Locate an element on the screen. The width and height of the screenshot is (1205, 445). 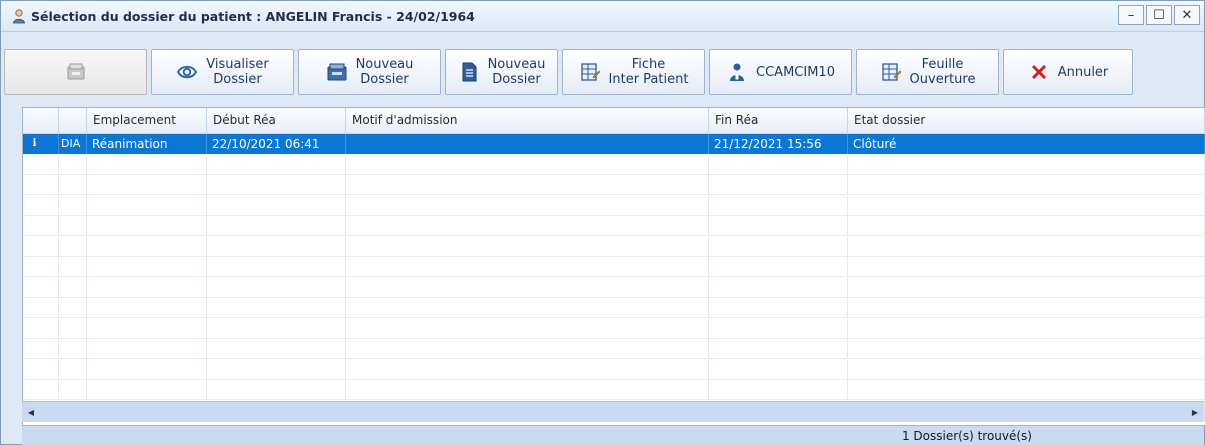
col-header-emplacement: Emplacement is located at coordinates (147, 120).